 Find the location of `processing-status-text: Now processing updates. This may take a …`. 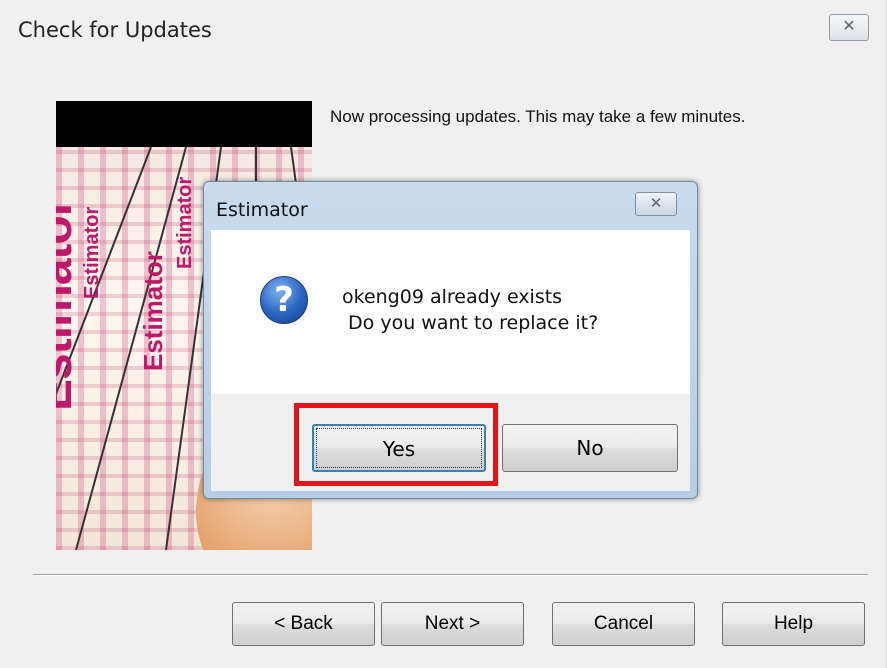

processing-status-text: Now processing updates. This may take a … is located at coordinates (538, 116).